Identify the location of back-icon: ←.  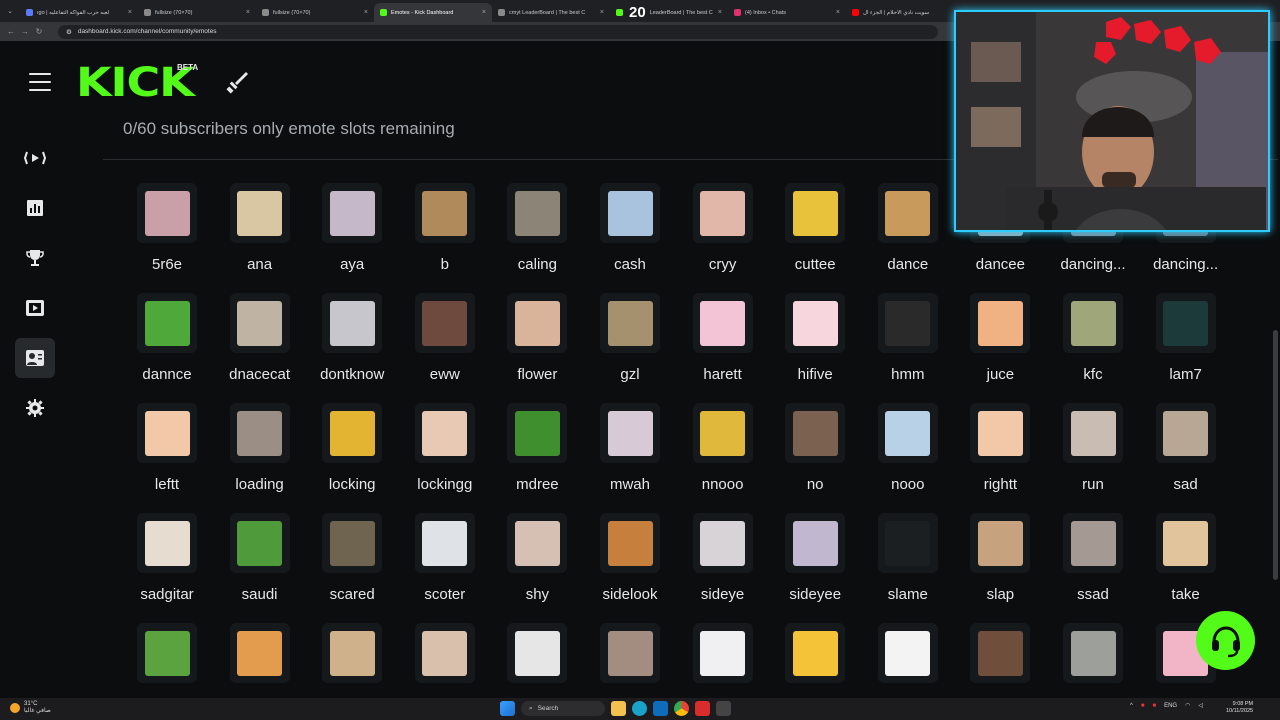
(11, 31).